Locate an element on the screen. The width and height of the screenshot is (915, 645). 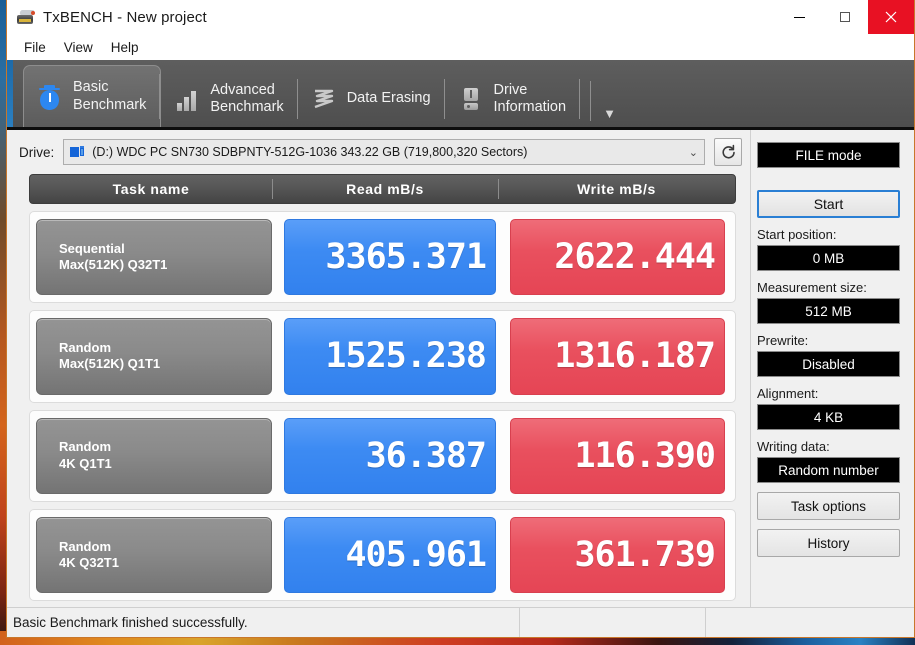
mode-display: FILE mode is located at coordinates (828, 155).